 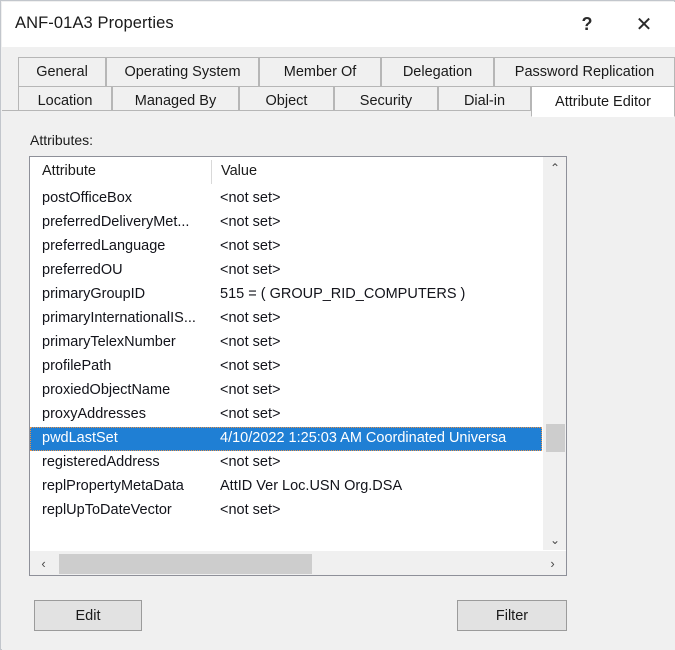 I want to click on scroll-up-icon: ⌃, so click(x=554, y=168).